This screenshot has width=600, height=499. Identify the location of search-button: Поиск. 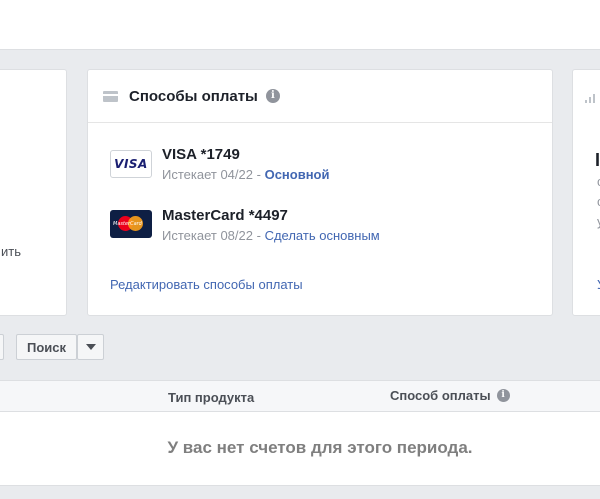
(46, 347).